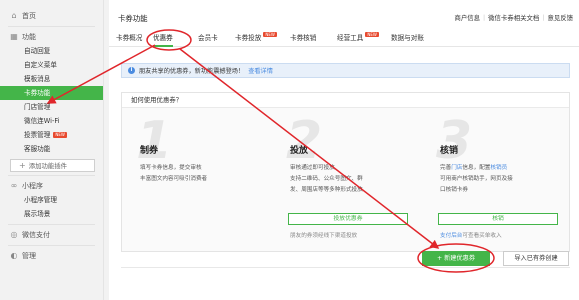  What do you see at coordinates (37, 149) in the screenshot?
I see `sidebar-item-label: 客服功能` at bounding box center [37, 149].